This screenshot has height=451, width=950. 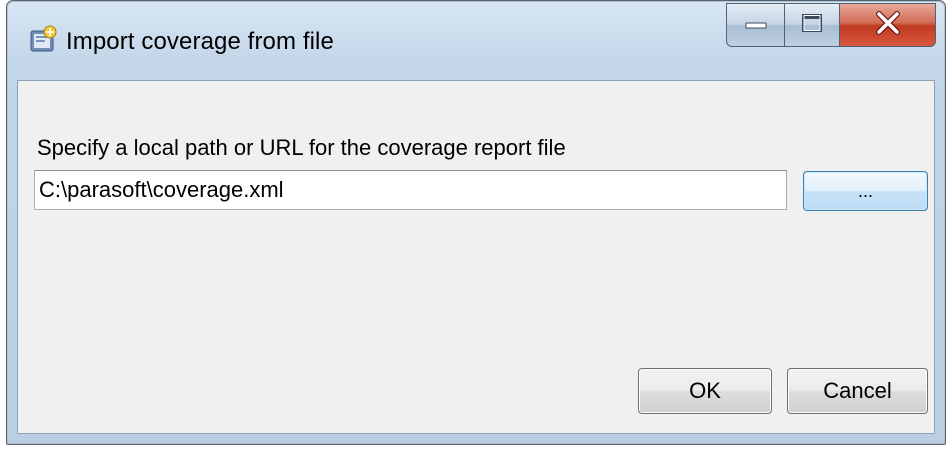 I want to click on cancel-button: Cancel, so click(x=857, y=391).